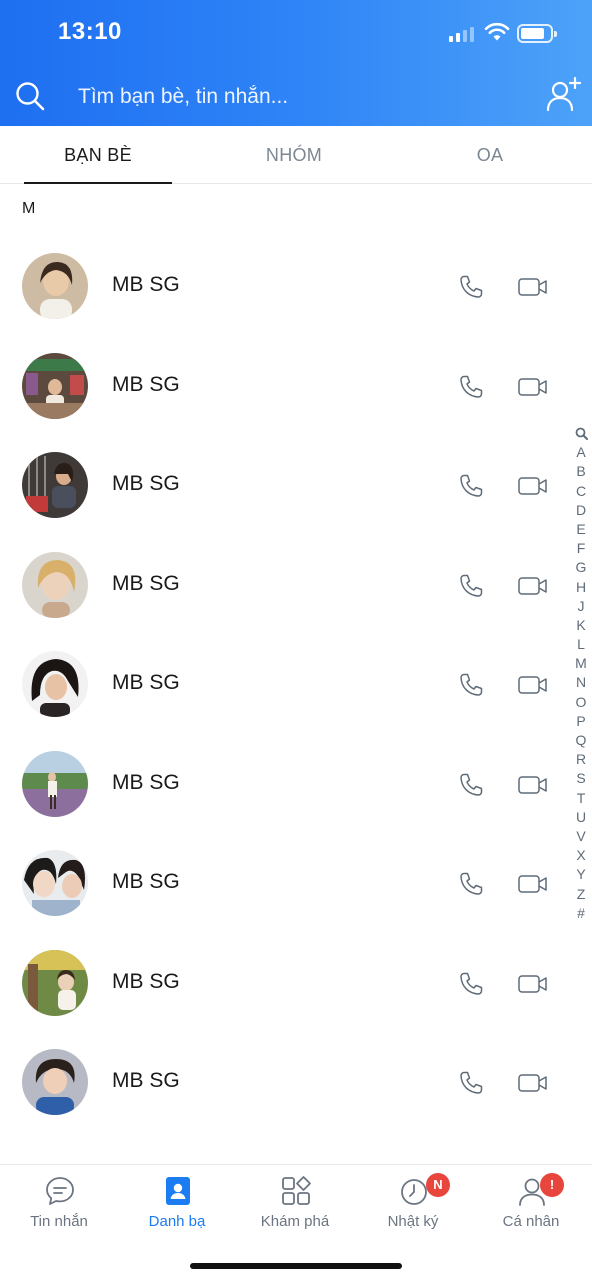  Describe the element at coordinates (413, 1205) in the screenshot. I see `nav-timeline: N Nhật ký` at that location.